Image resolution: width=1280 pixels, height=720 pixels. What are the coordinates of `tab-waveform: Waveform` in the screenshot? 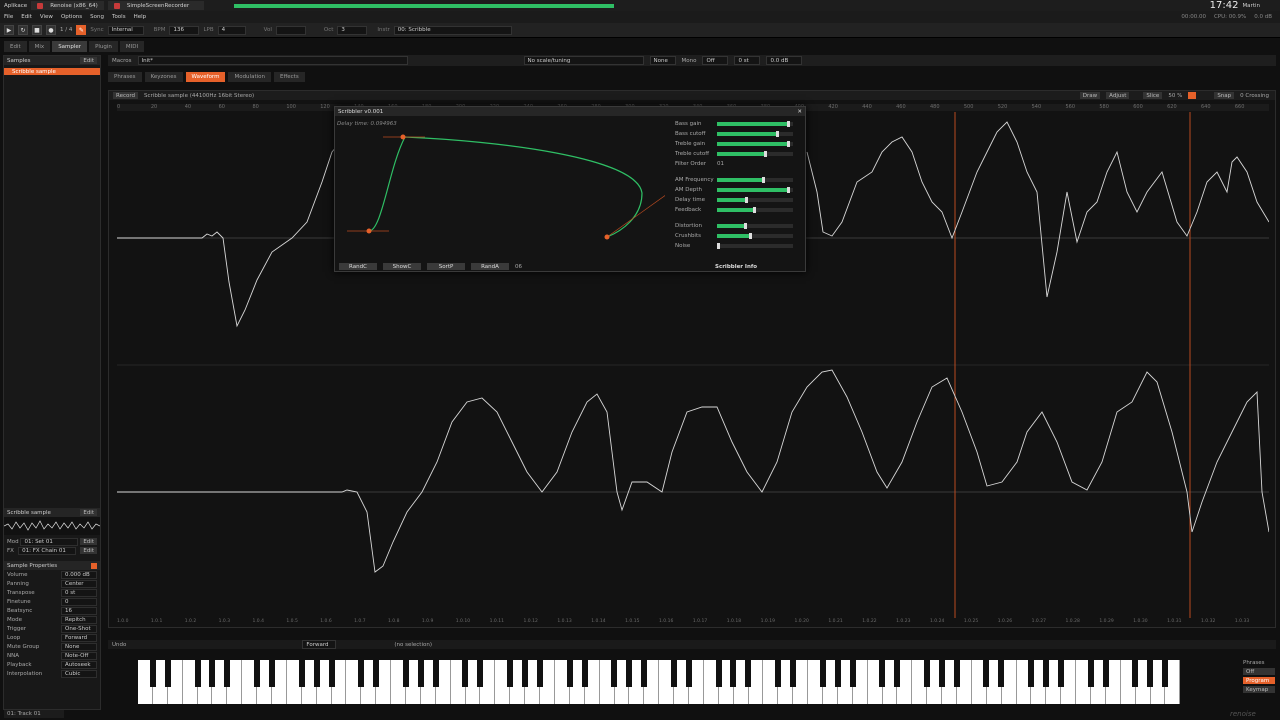 It's located at (205, 77).